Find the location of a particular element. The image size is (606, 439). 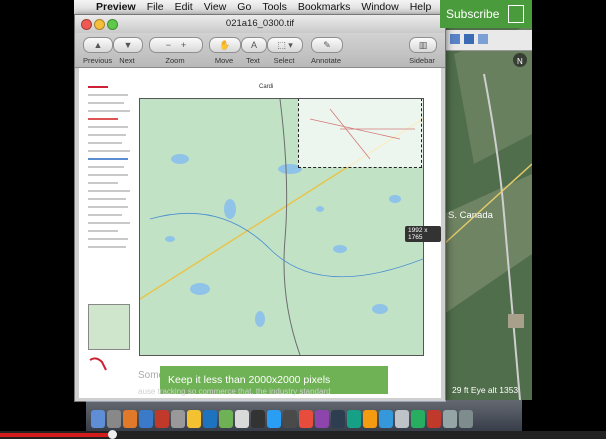

subscribe-icon is located at coordinates (516, 14).